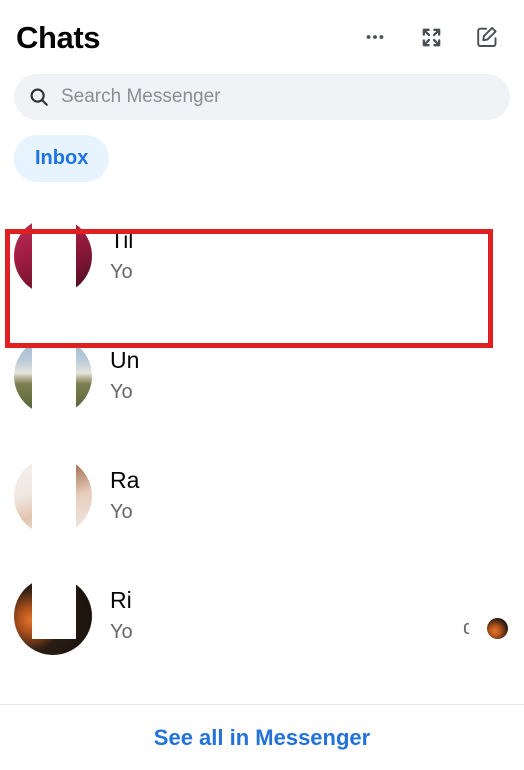 The width and height of the screenshot is (524, 770). What do you see at coordinates (54, 608) in the screenshot?
I see `avatar-occluder` at bounding box center [54, 608].